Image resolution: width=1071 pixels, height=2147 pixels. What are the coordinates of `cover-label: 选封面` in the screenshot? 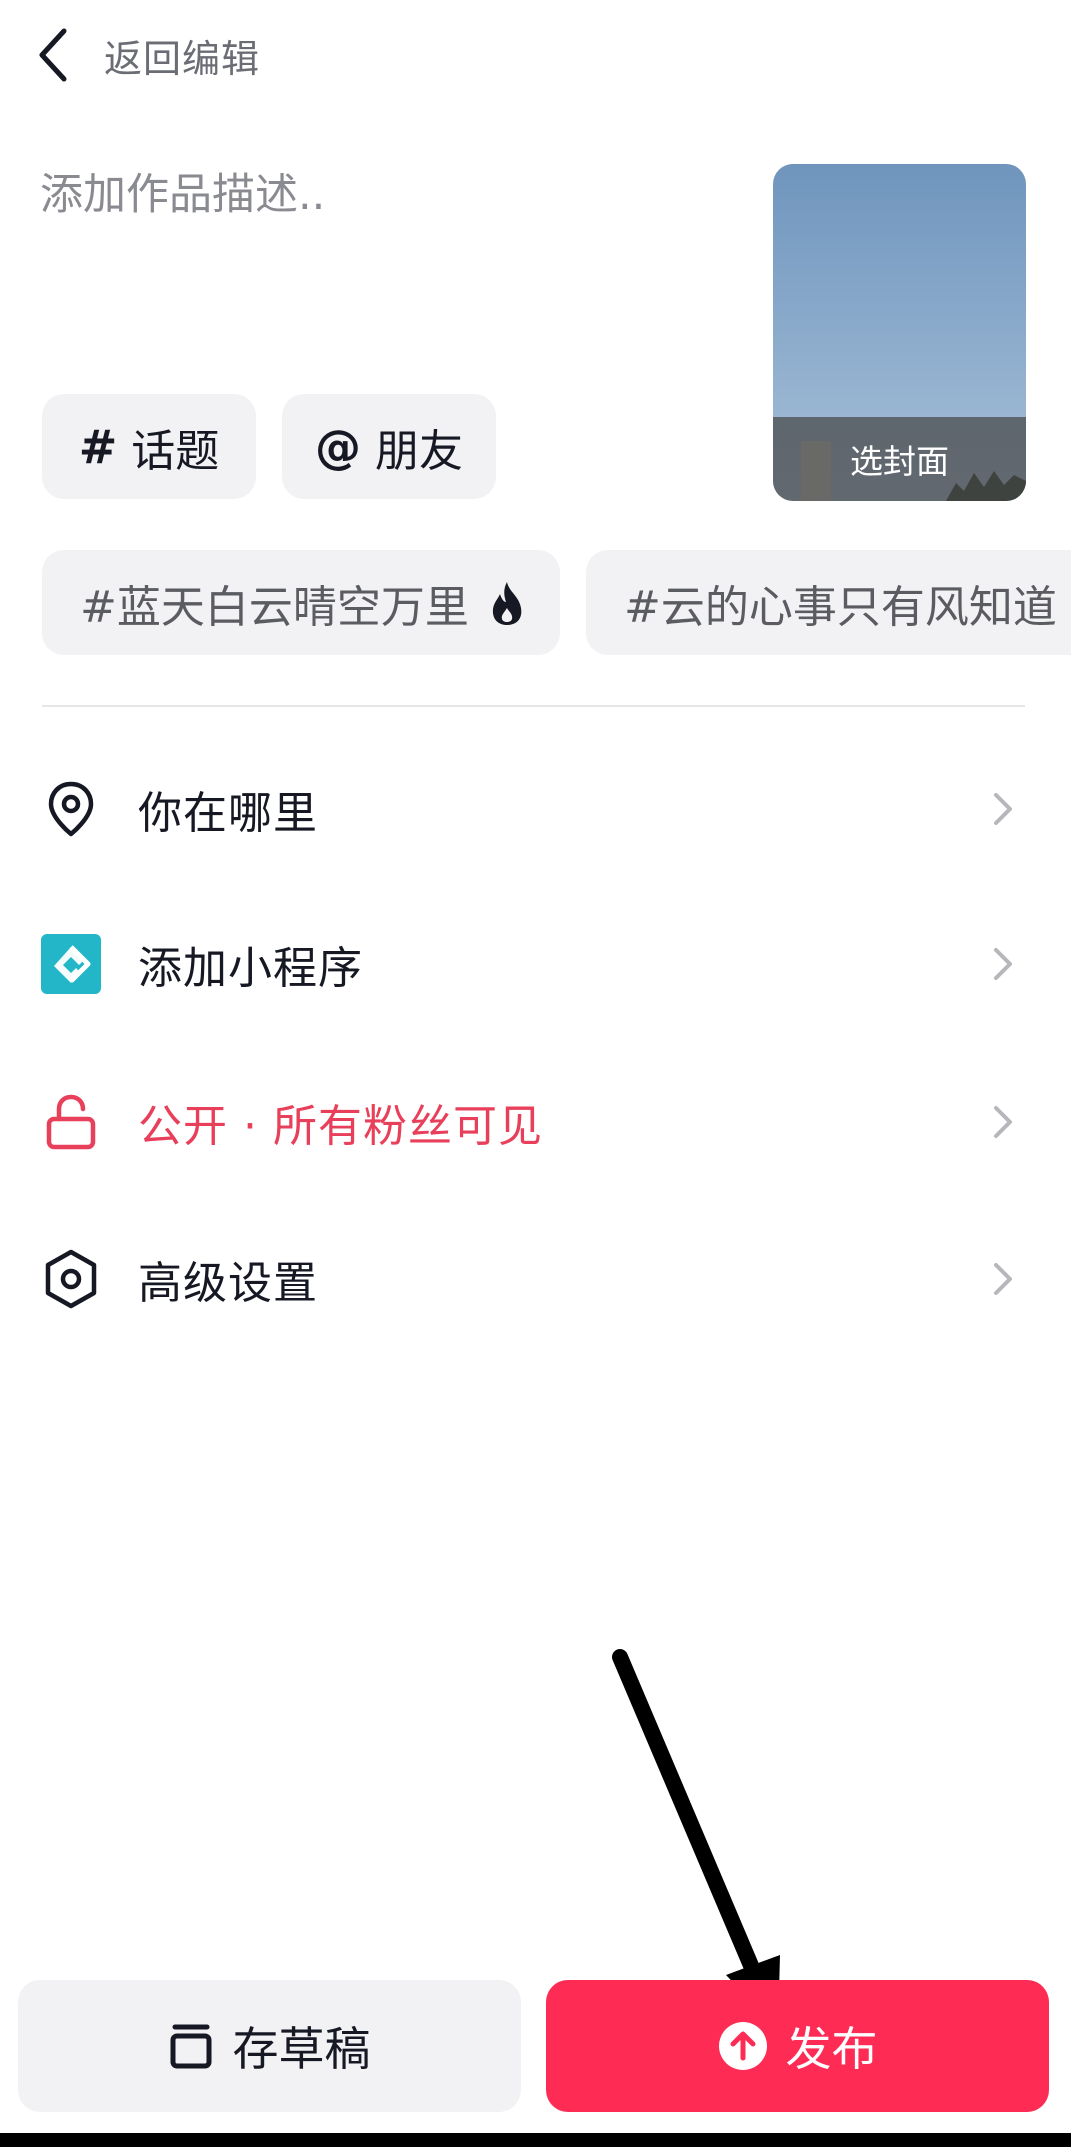 It's located at (899, 459).